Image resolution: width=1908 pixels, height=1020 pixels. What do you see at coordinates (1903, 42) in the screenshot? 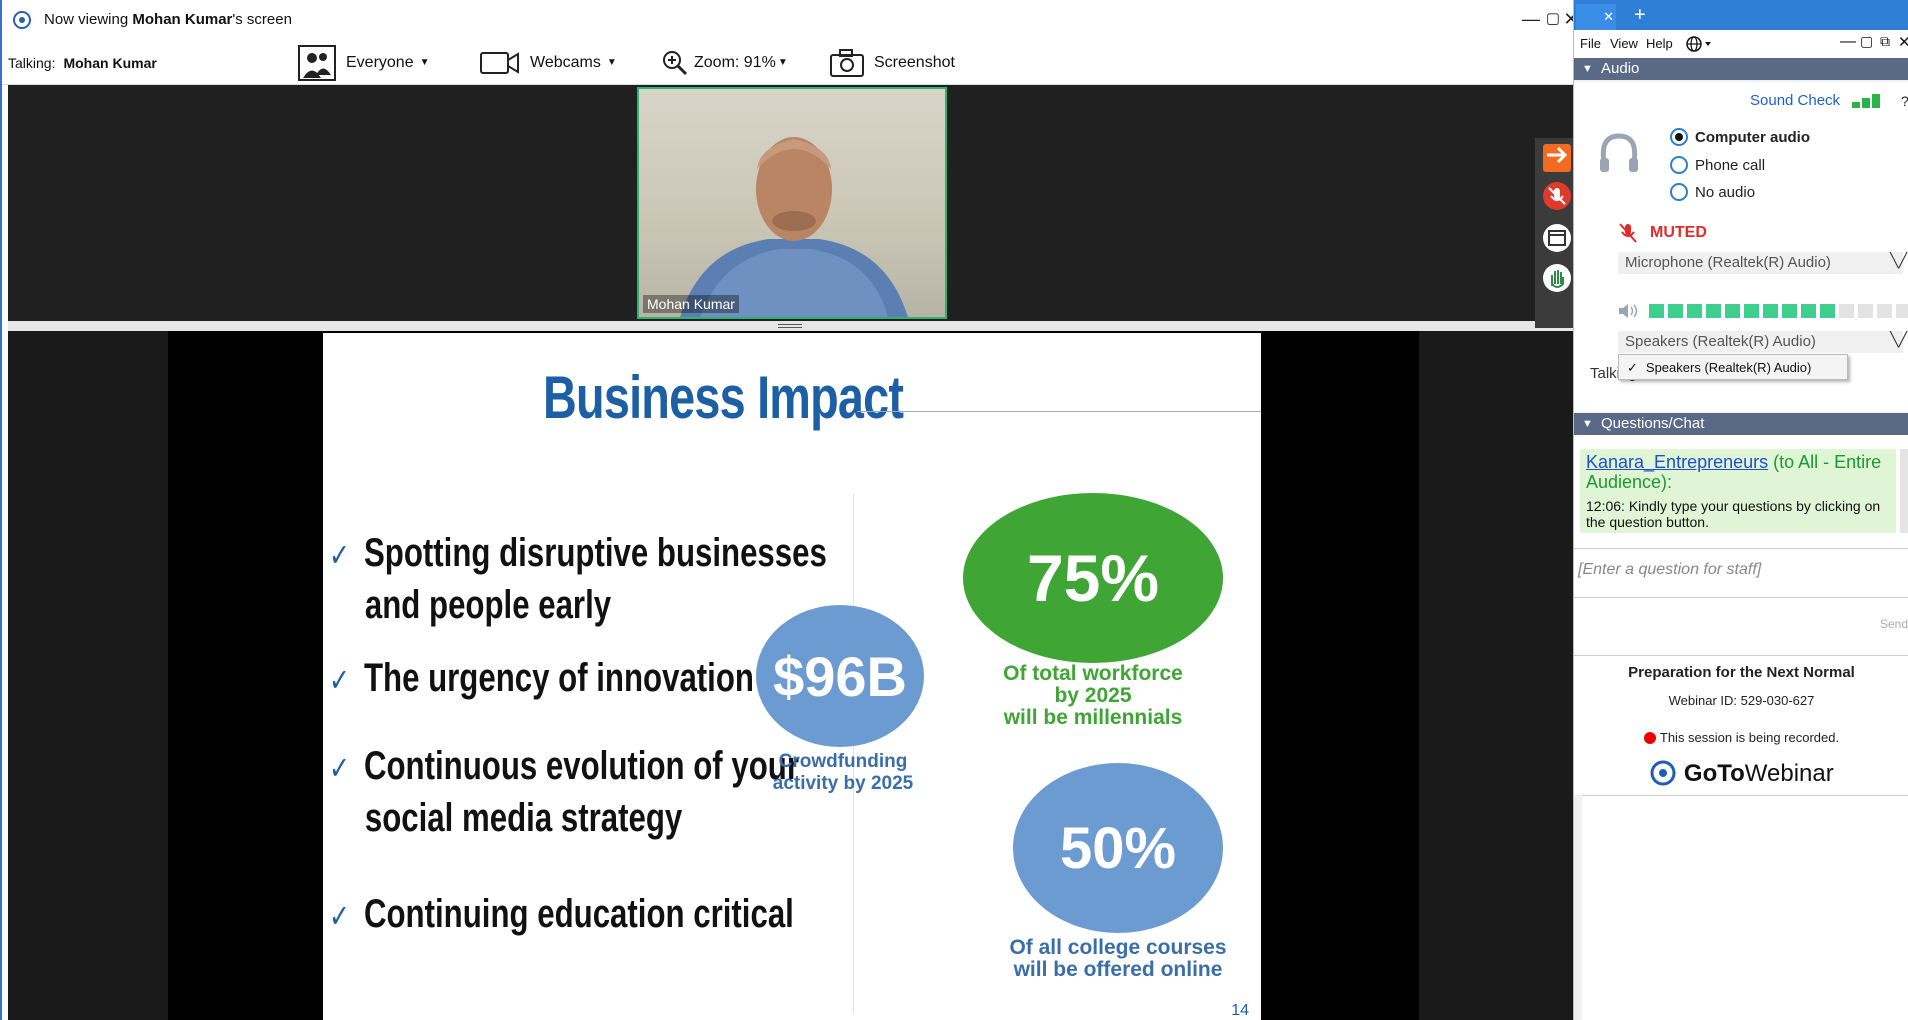
I see `panel-close-icon: ✕` at bounding box center [1903, 42].